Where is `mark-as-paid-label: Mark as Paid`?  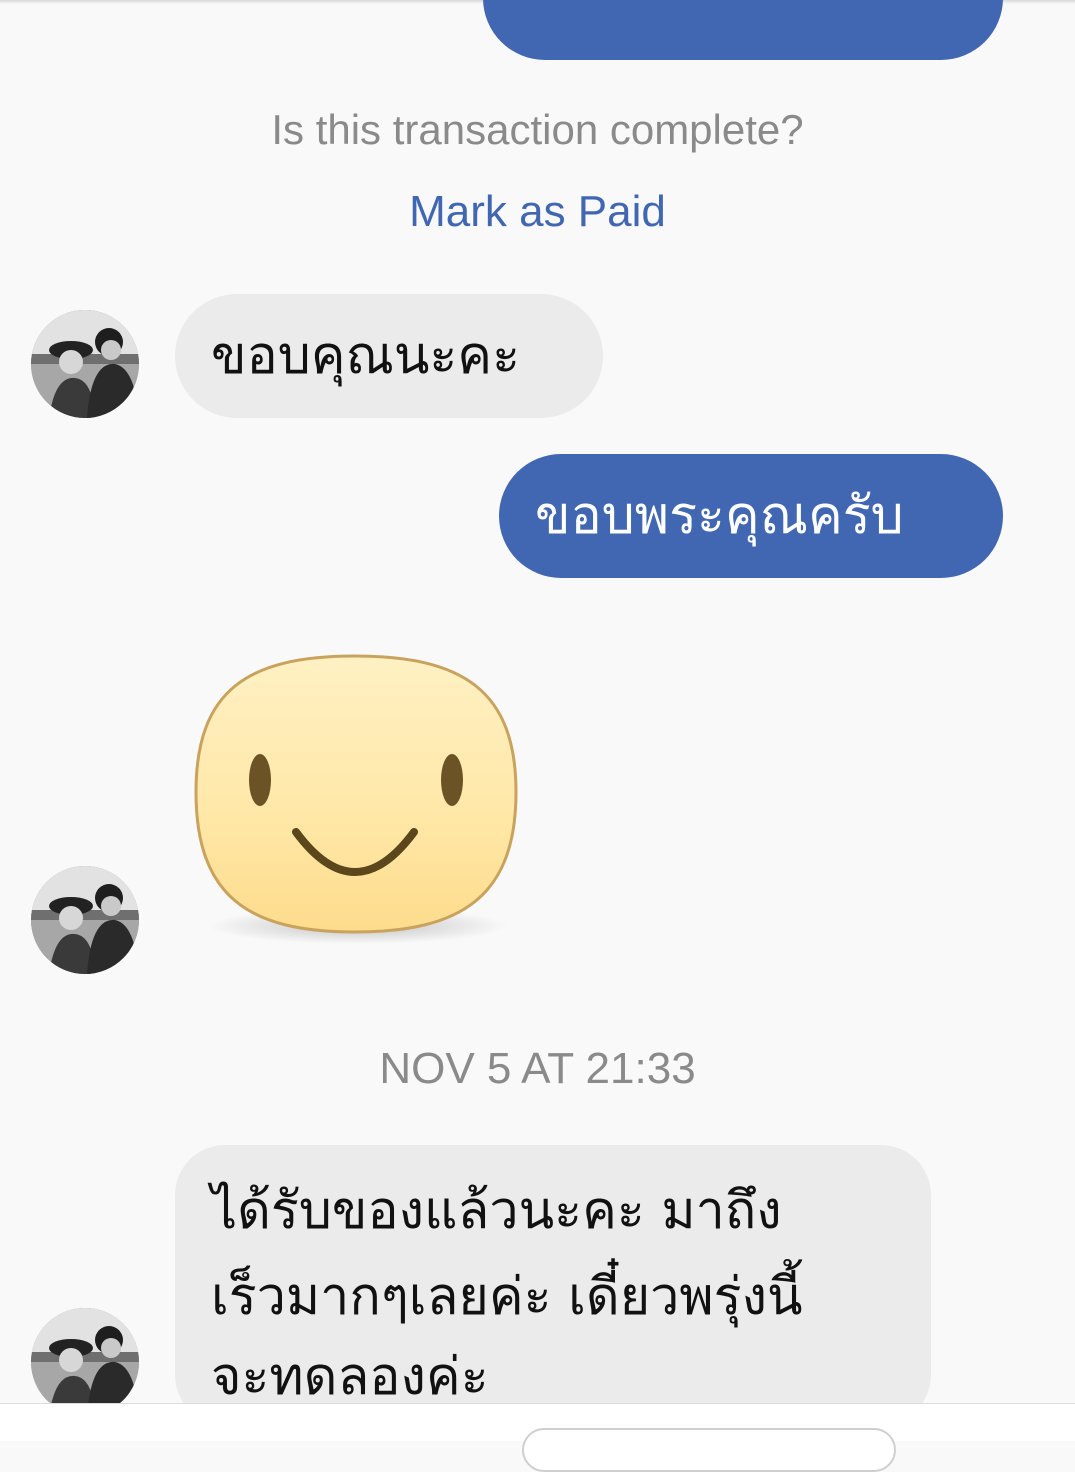
mark-as-paid-label: Mark as Paid is located at coordinates (537, 211).